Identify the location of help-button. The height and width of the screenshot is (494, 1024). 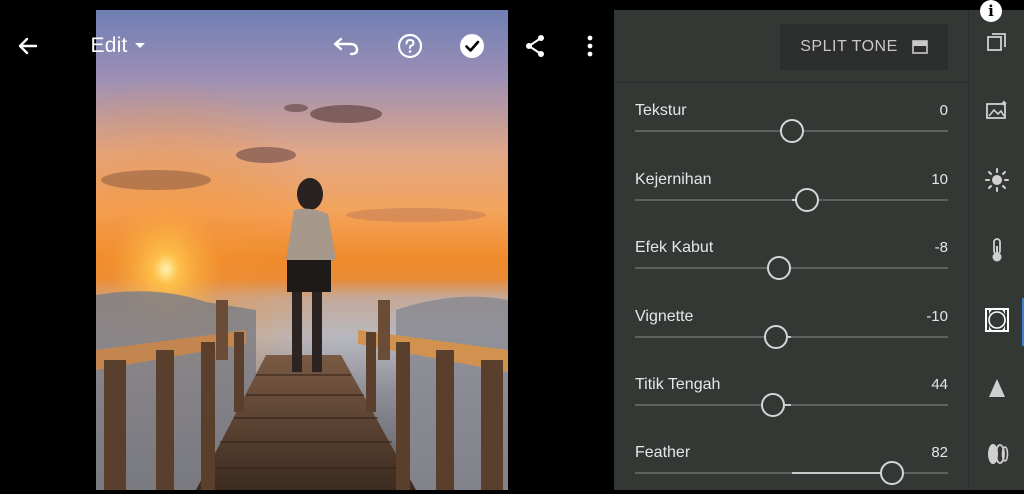
(410, 46).